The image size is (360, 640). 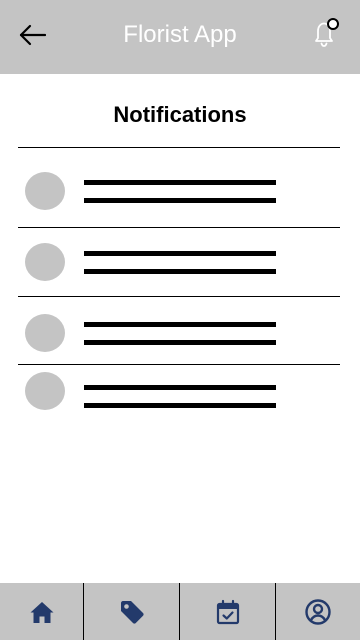 I want to click on notification-dot, so click(x=333, y=24).